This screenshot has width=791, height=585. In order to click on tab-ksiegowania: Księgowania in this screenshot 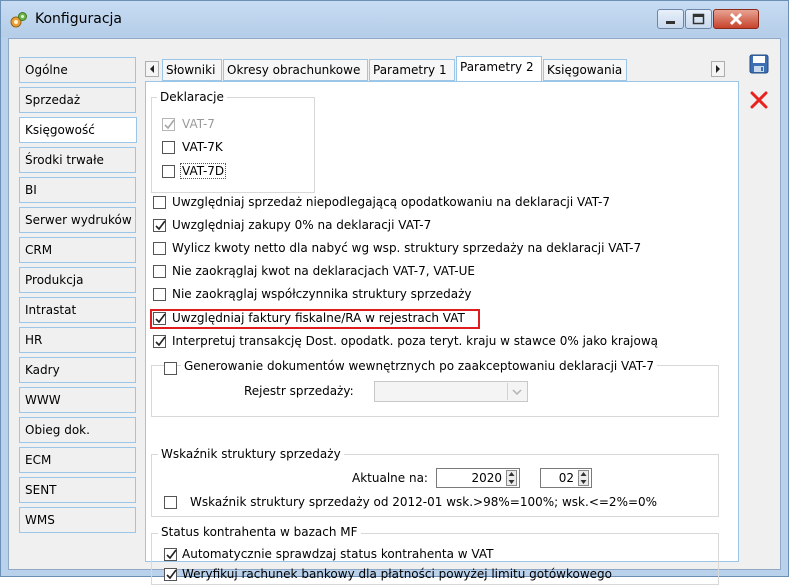, I will do `click(585, 70)`.